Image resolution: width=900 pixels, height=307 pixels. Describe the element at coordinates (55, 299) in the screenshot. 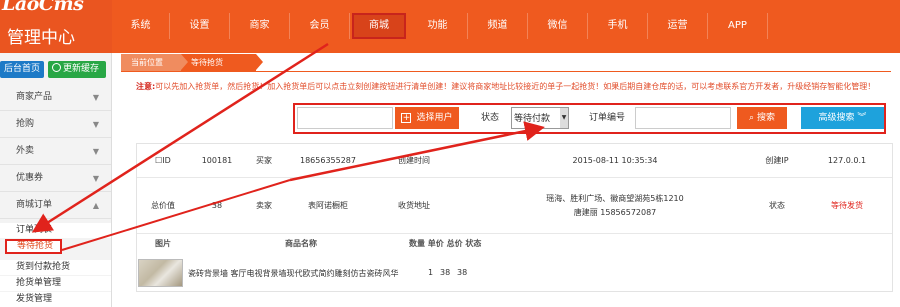

I see `submenu-shipping-manage: 发货管理` at that location.